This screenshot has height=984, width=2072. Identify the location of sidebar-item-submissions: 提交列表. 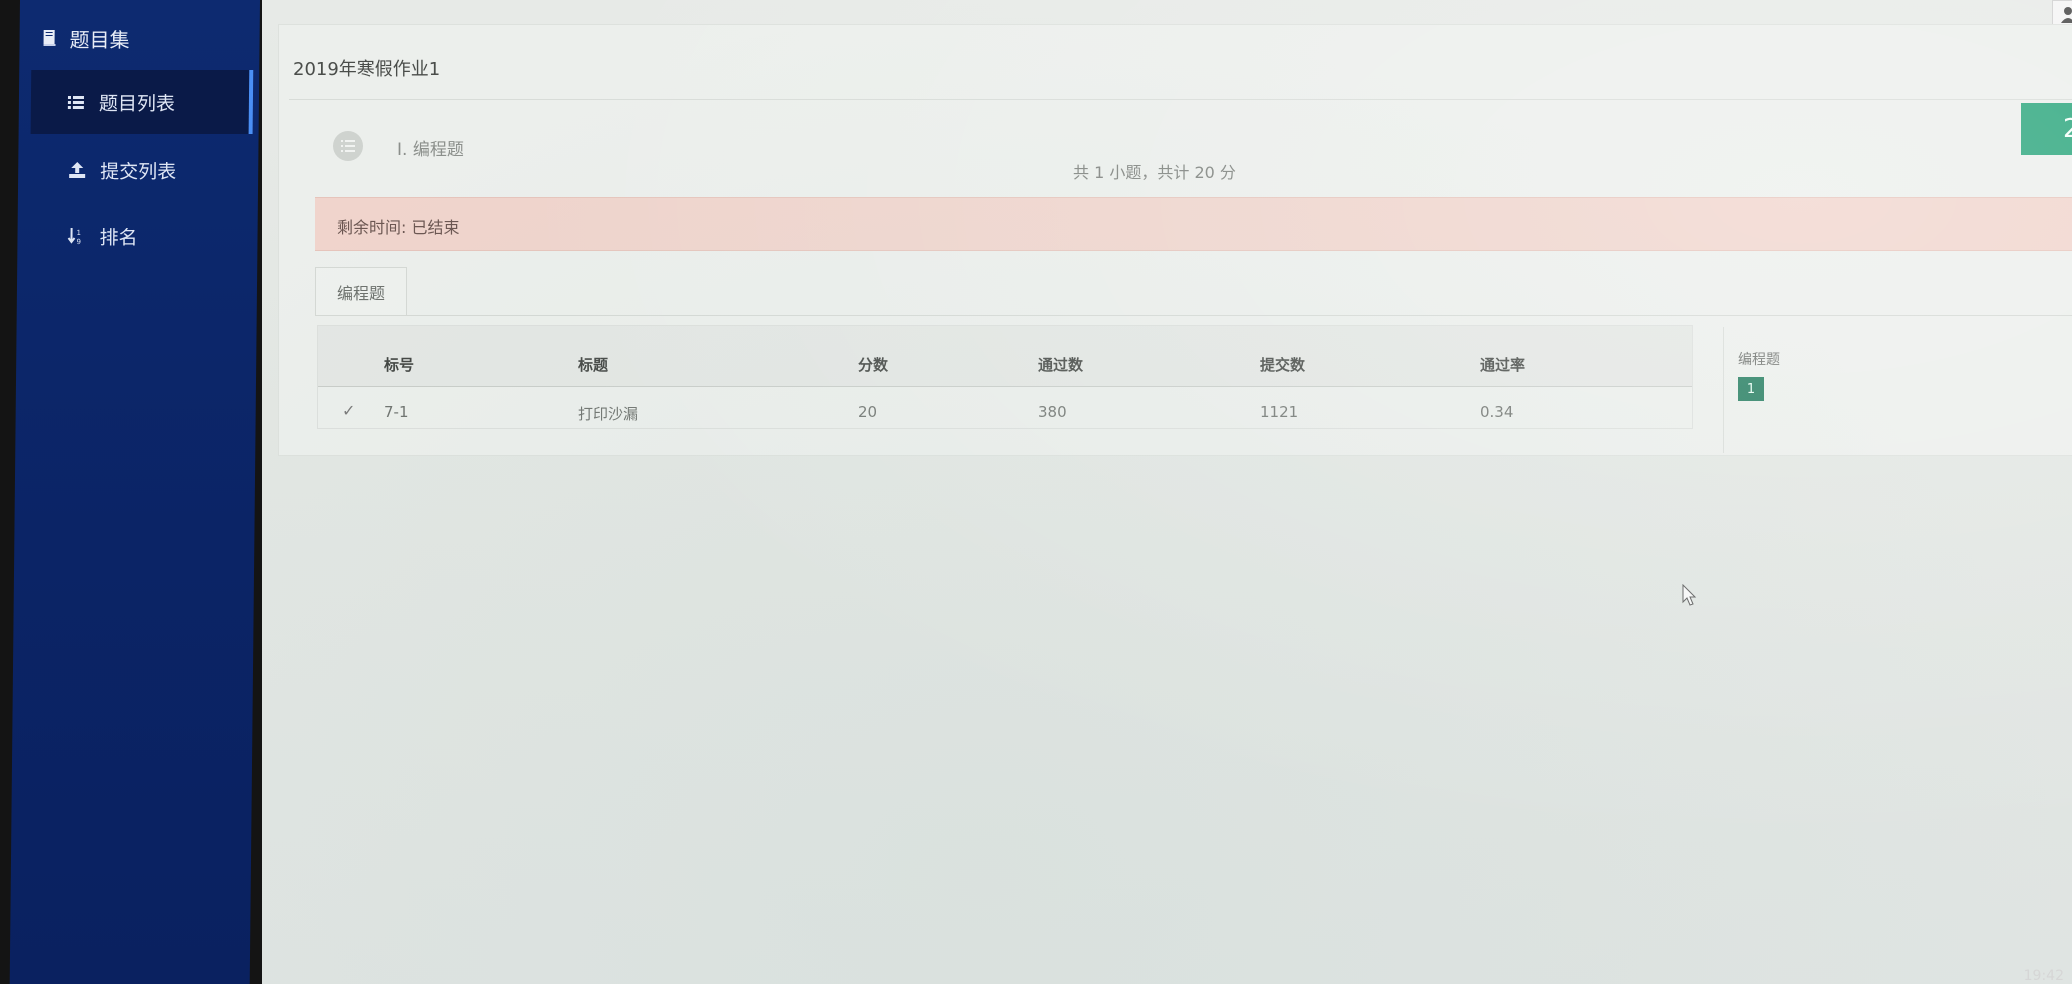
(138, 170).